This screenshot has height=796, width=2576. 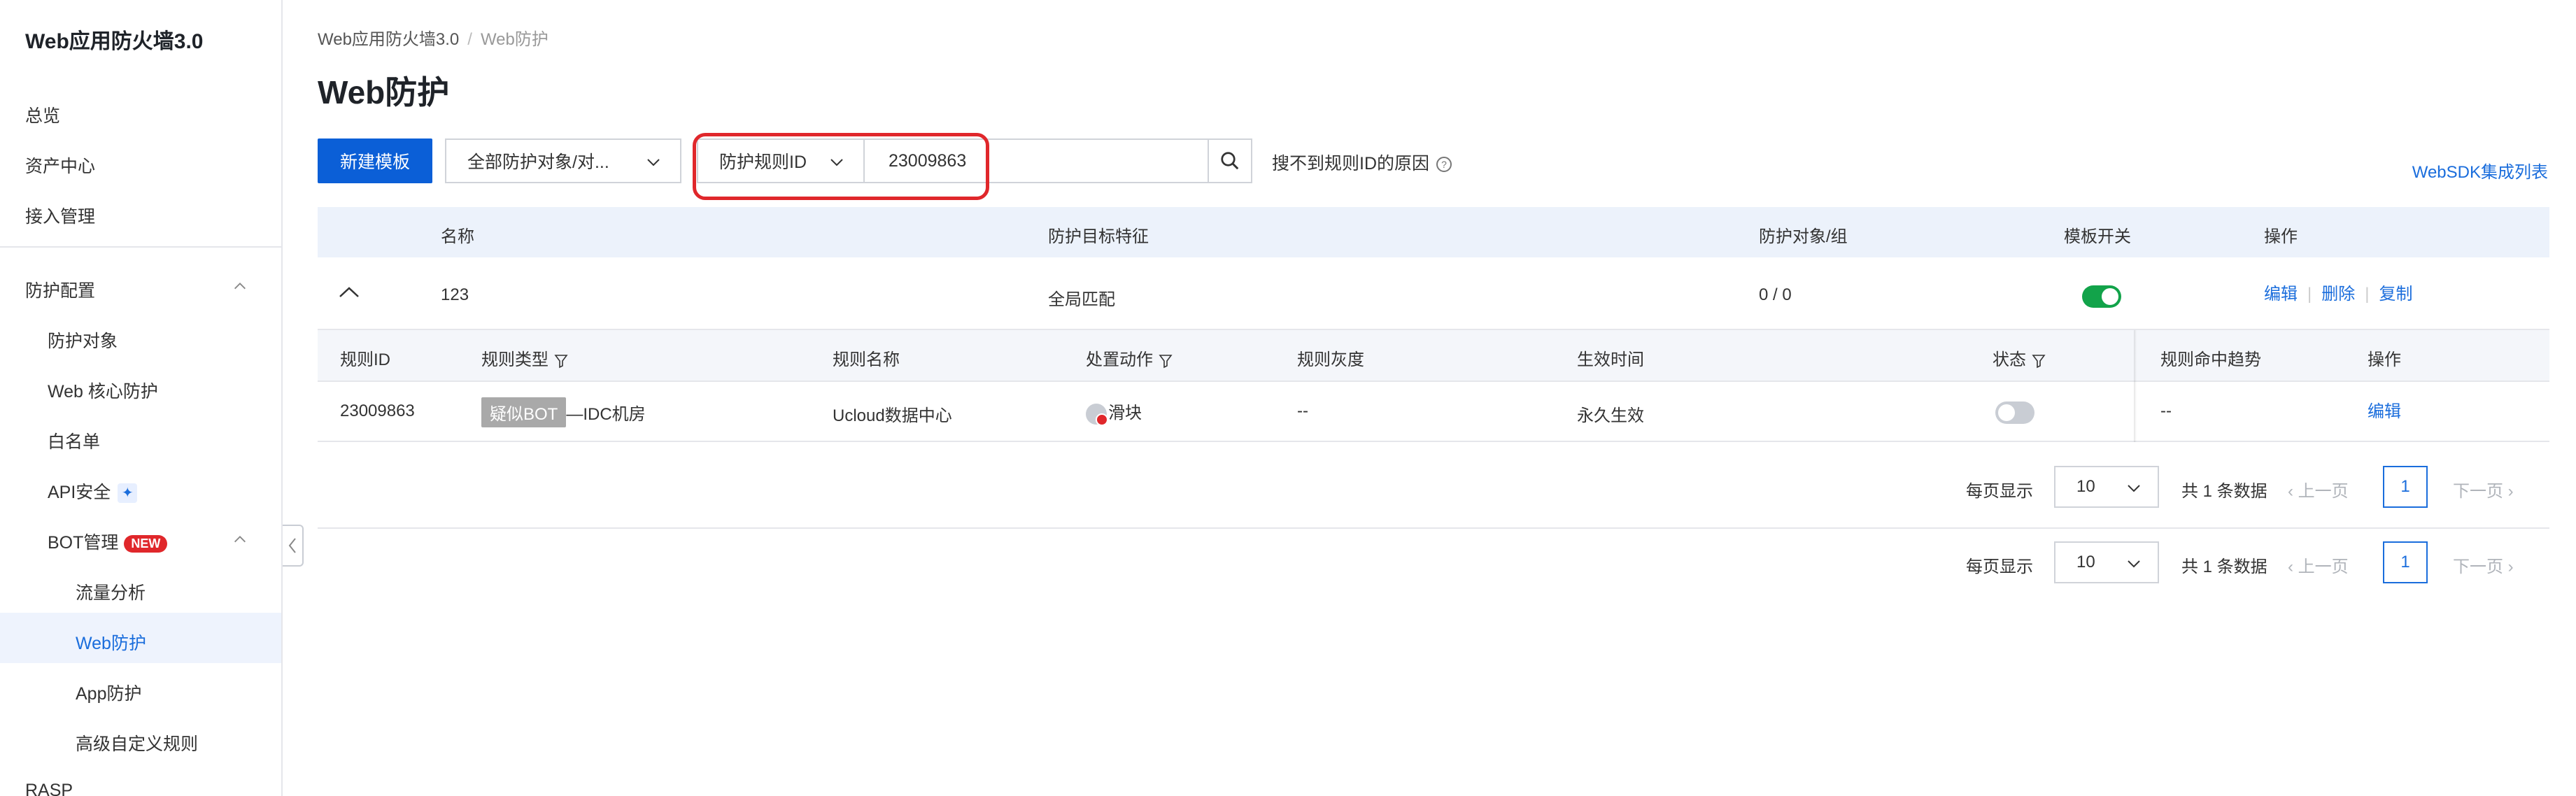 I want to click on header-status-label: 状态, so click(x=2009, y=359).